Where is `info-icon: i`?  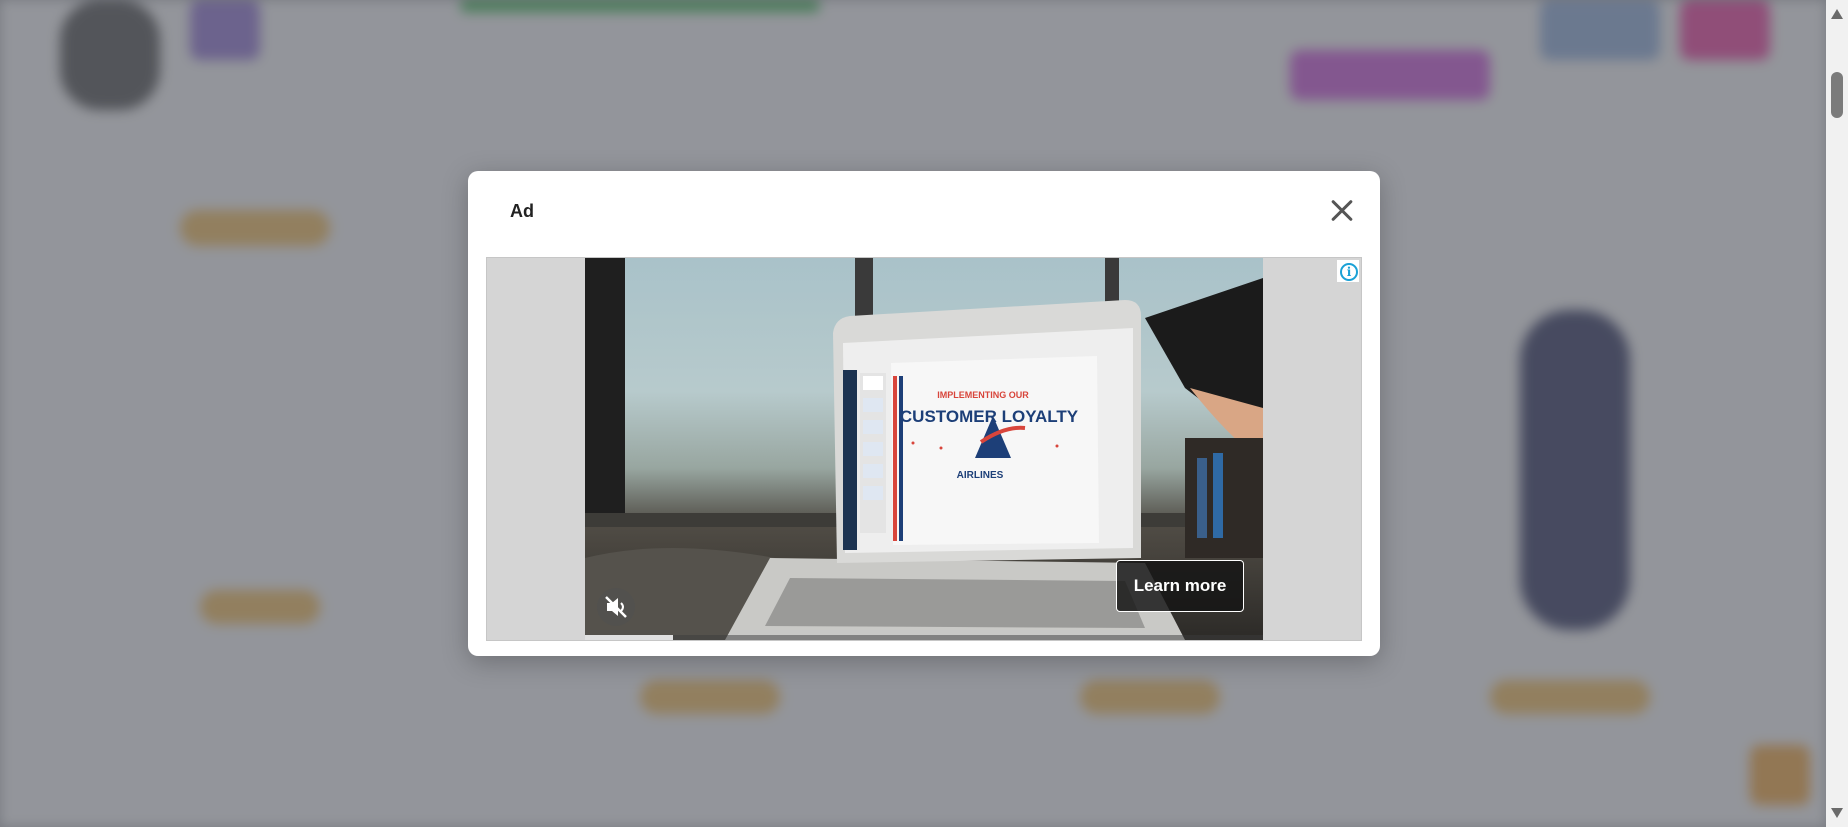
info-icon: i is located at coordinates (1348, 271).